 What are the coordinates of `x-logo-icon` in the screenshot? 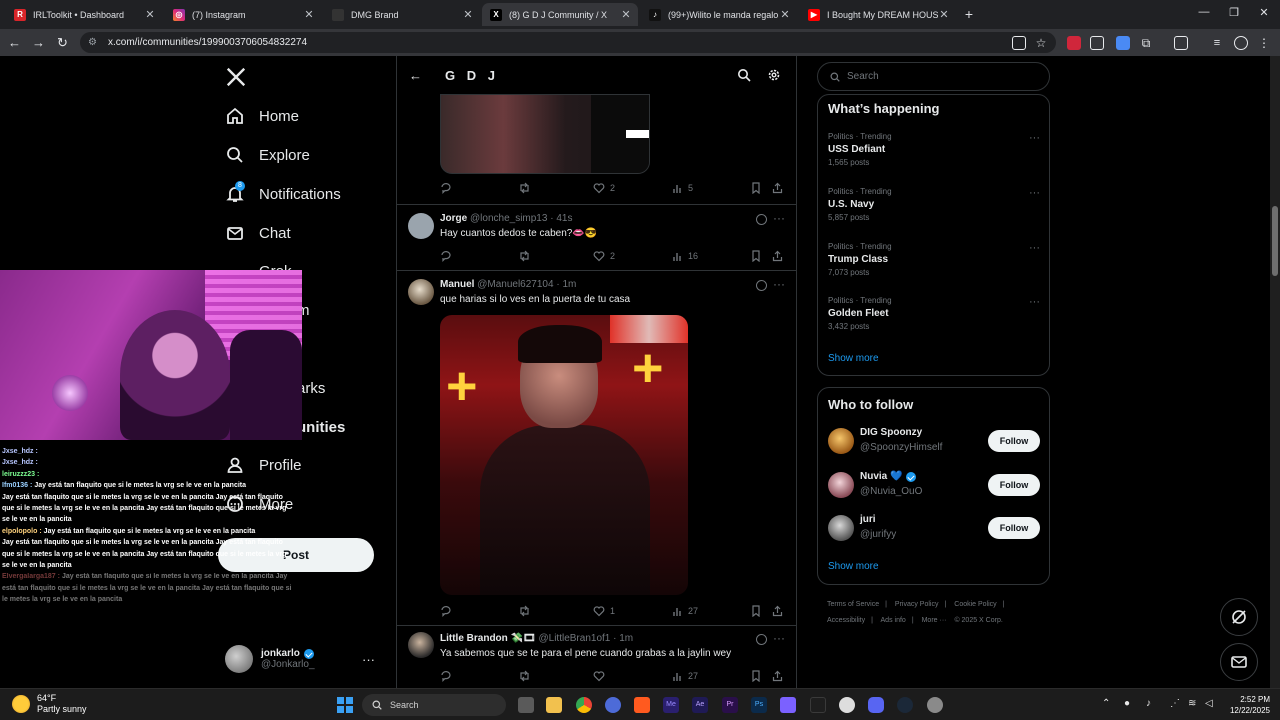 It's located at (236, 77).